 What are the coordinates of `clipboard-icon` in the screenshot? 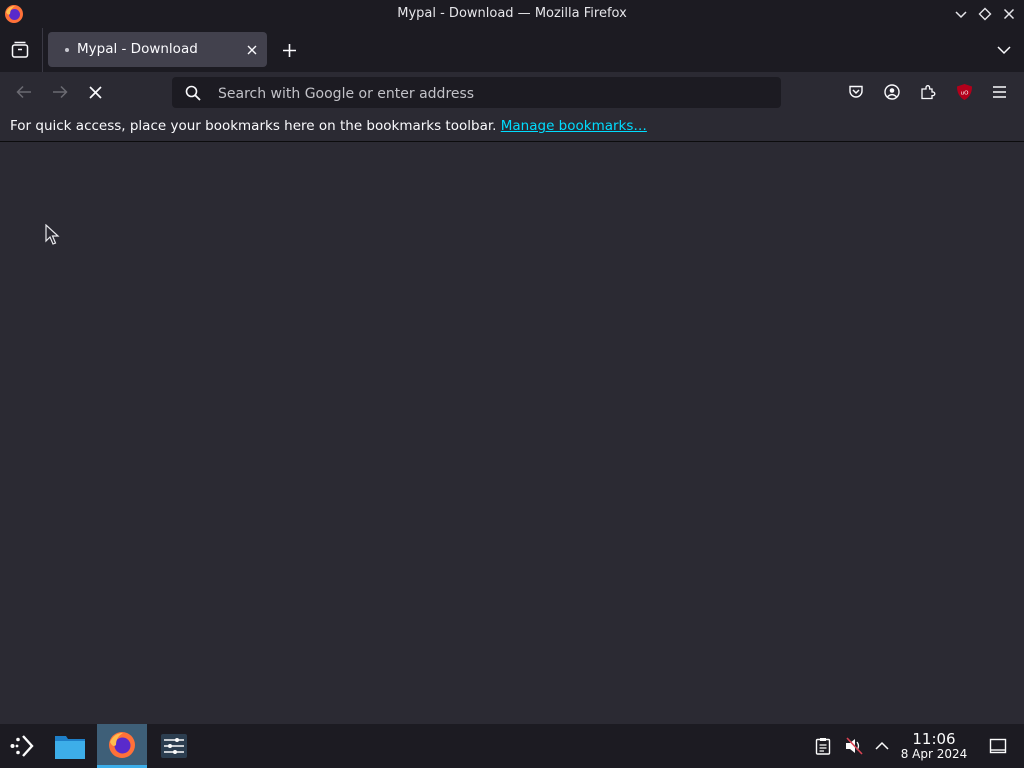 It's located at (823, 746).